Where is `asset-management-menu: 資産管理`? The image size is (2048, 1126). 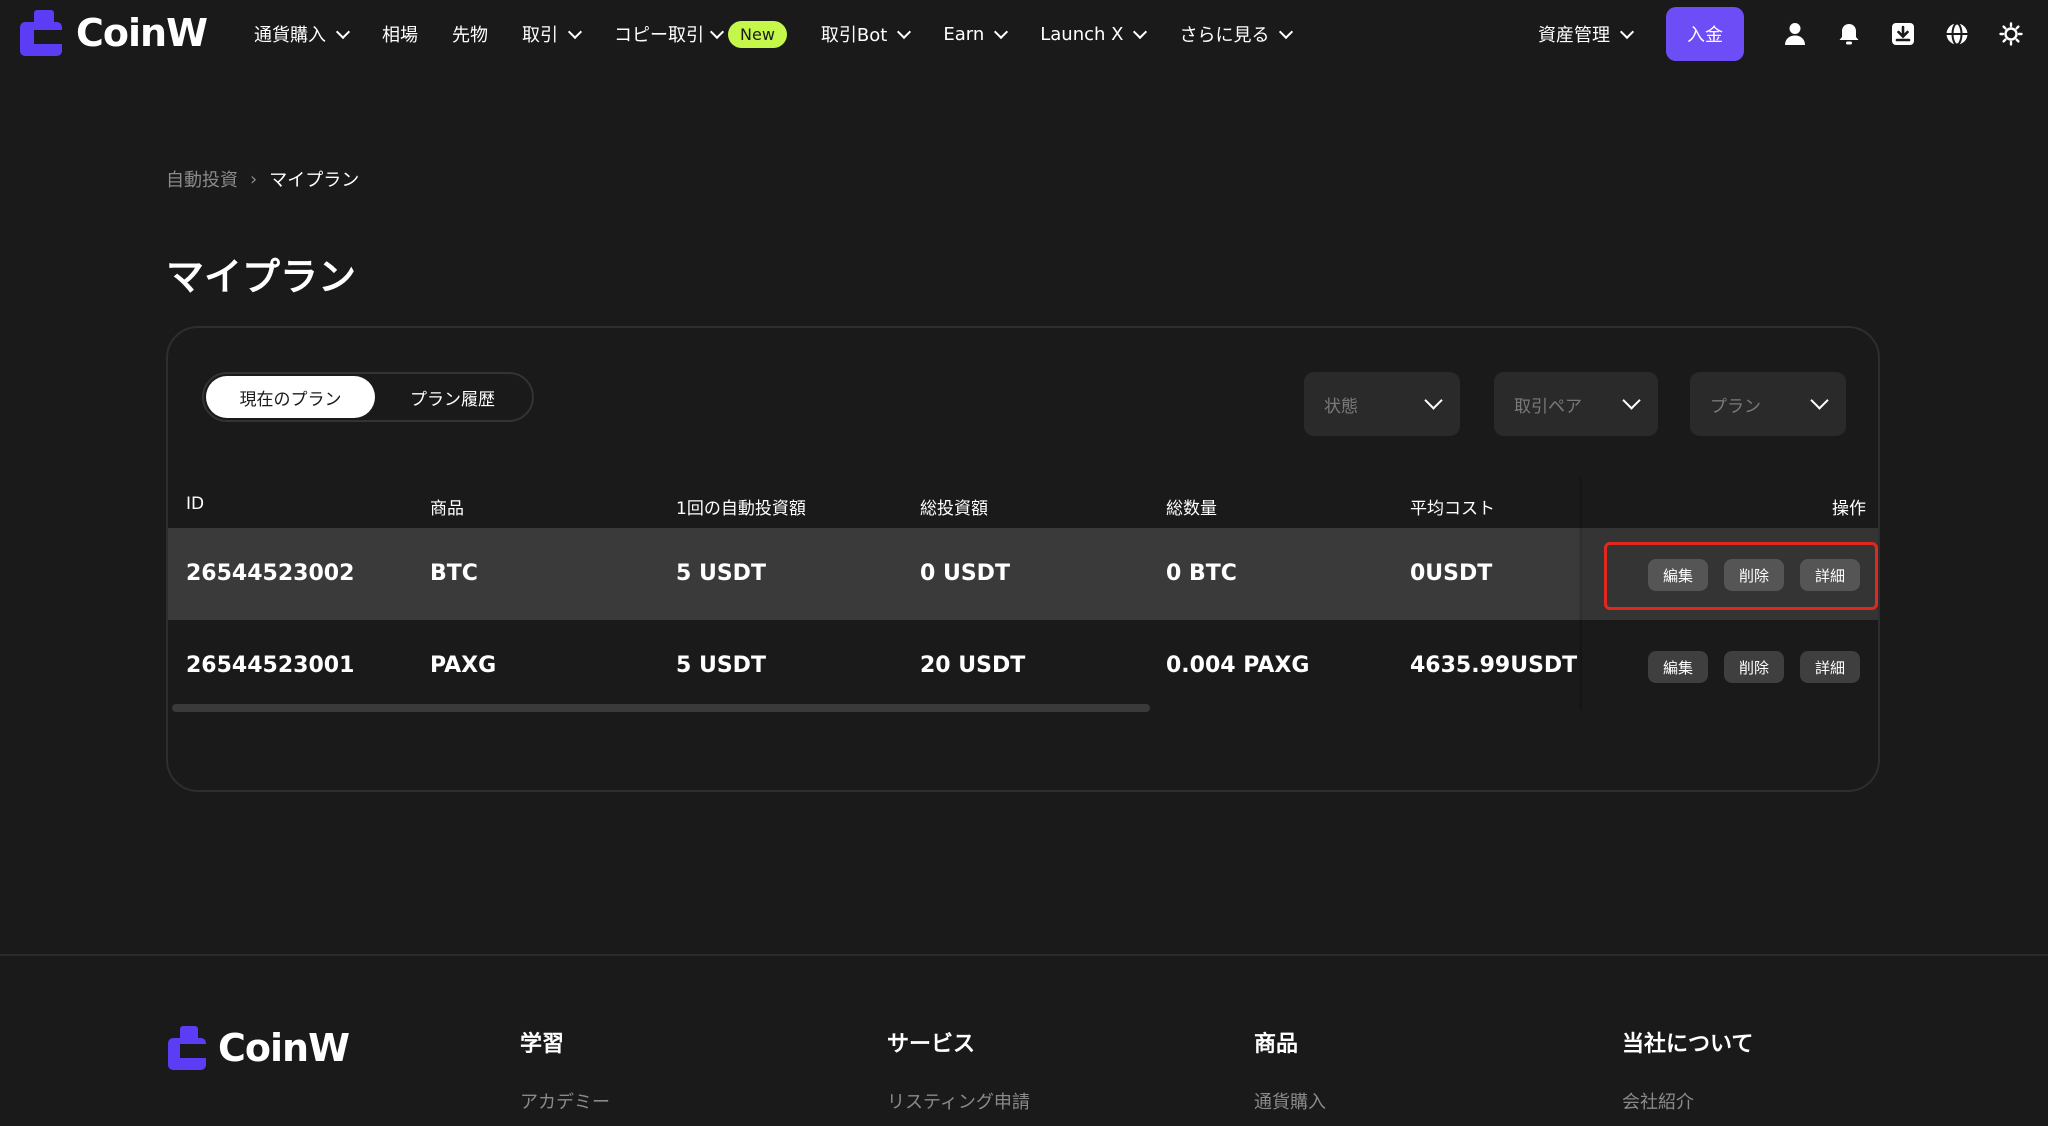 asset-management-menu: 資産管理 is located at coordinates (1586, 34).